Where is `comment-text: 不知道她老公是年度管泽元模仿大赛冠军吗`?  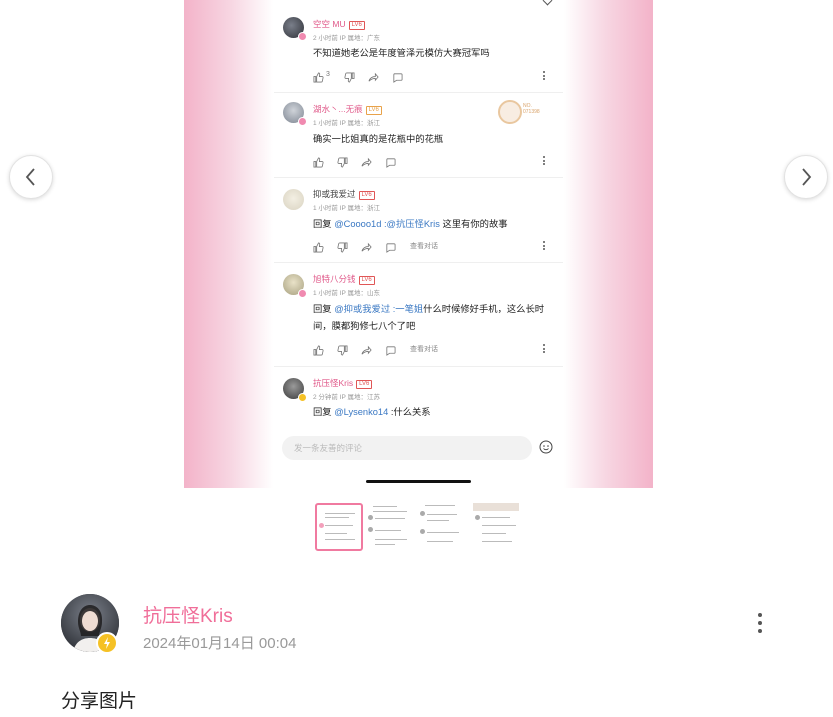
comment-text: 不知道她老公是年度管泽元模仿大赛冠军吗 is located at coordinates (401, 53).